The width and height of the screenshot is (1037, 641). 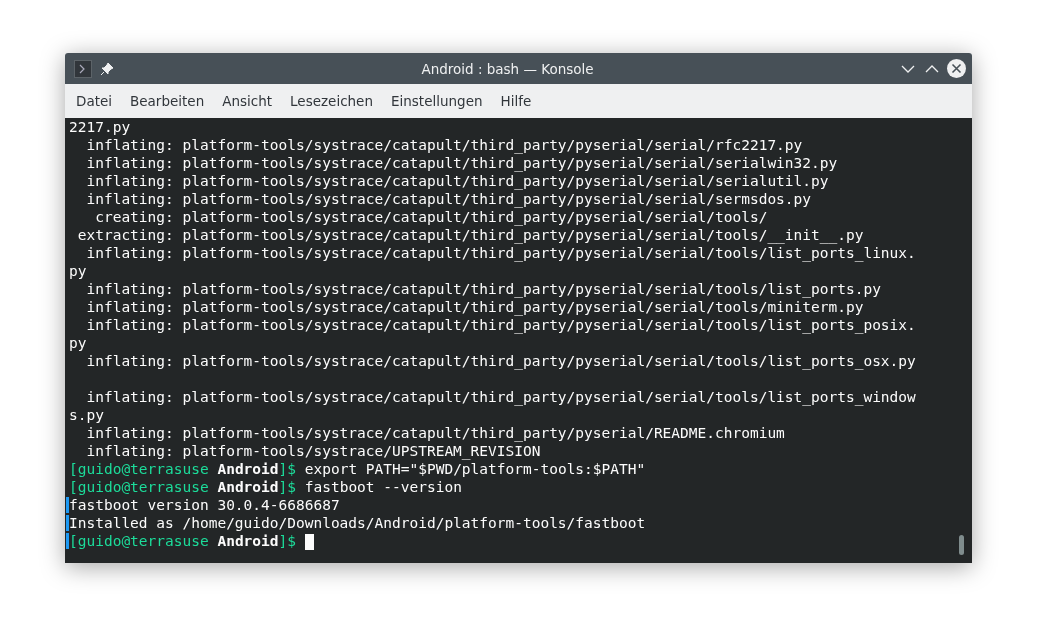 I want to click on output-line: inflating: platform-tools/systrace/catapult/third_party/pyserial/serial/serialwin32.py, so click(x=461, y=163).